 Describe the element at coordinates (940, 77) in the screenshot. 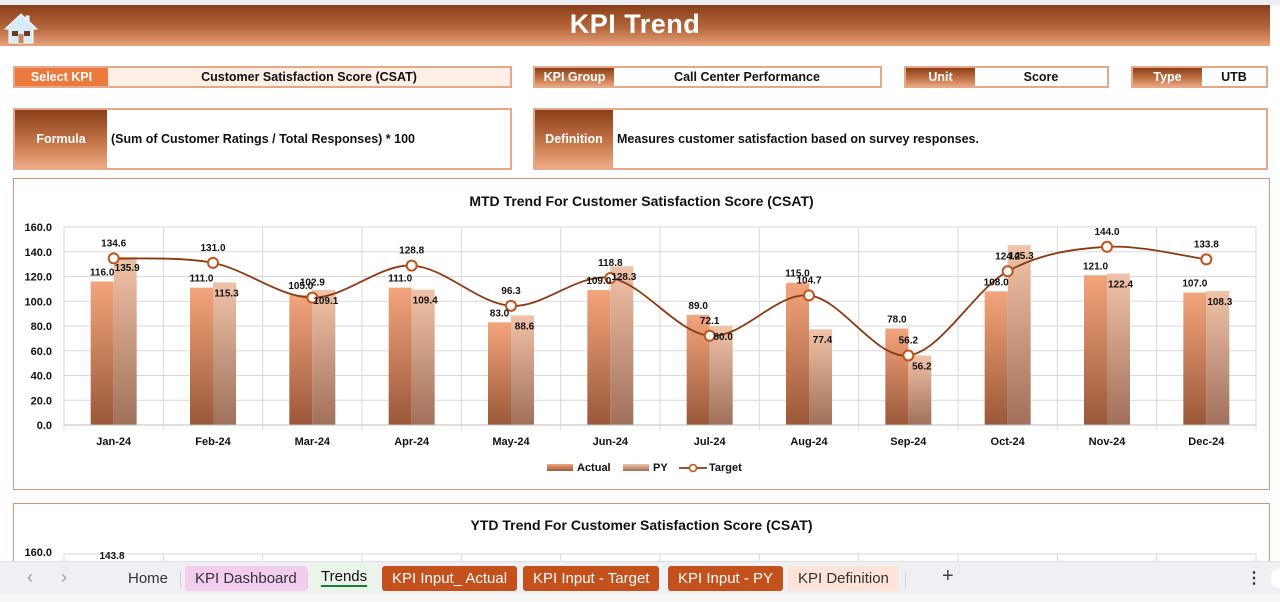

I see `unit-label: Unit` at that location.